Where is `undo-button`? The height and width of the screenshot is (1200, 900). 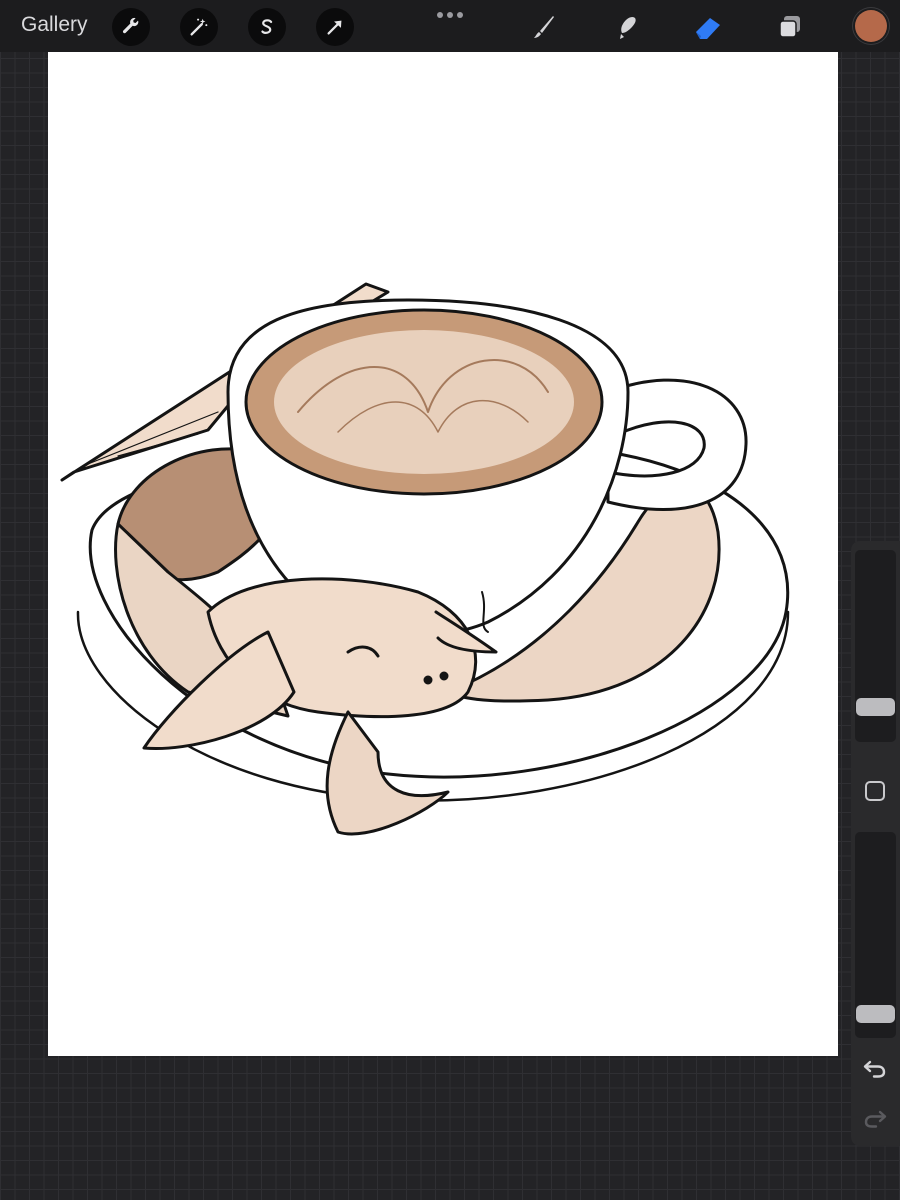 undo-button is located at coordinates (875, 1068).